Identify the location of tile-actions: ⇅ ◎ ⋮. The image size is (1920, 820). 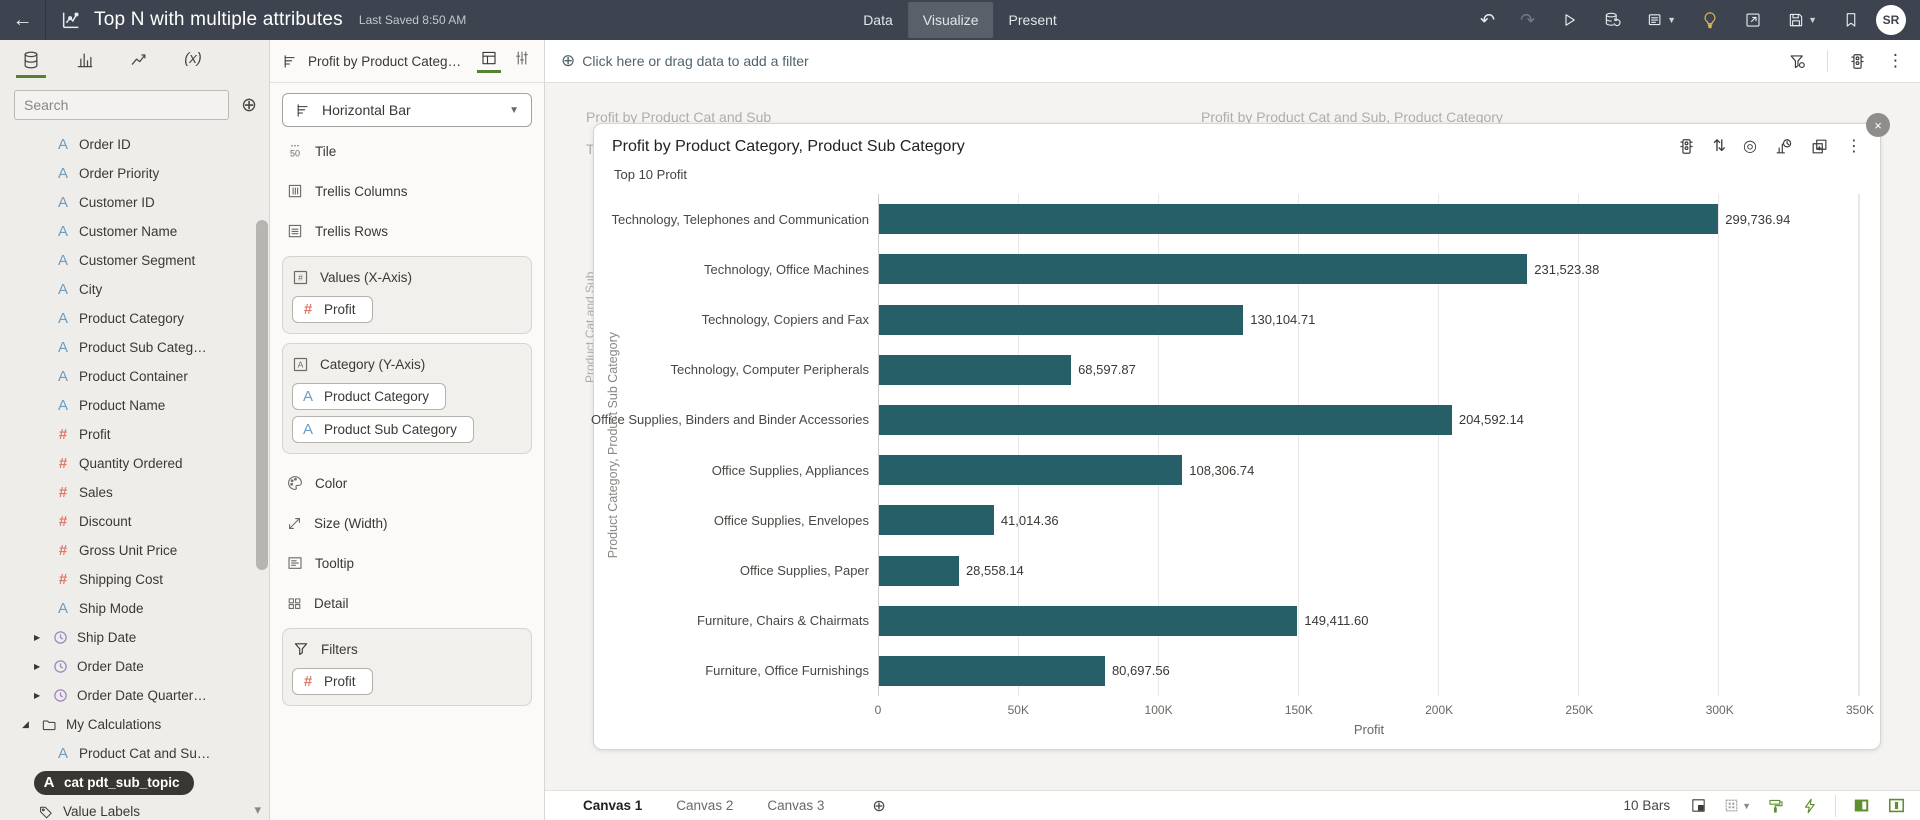
(1769, 146).